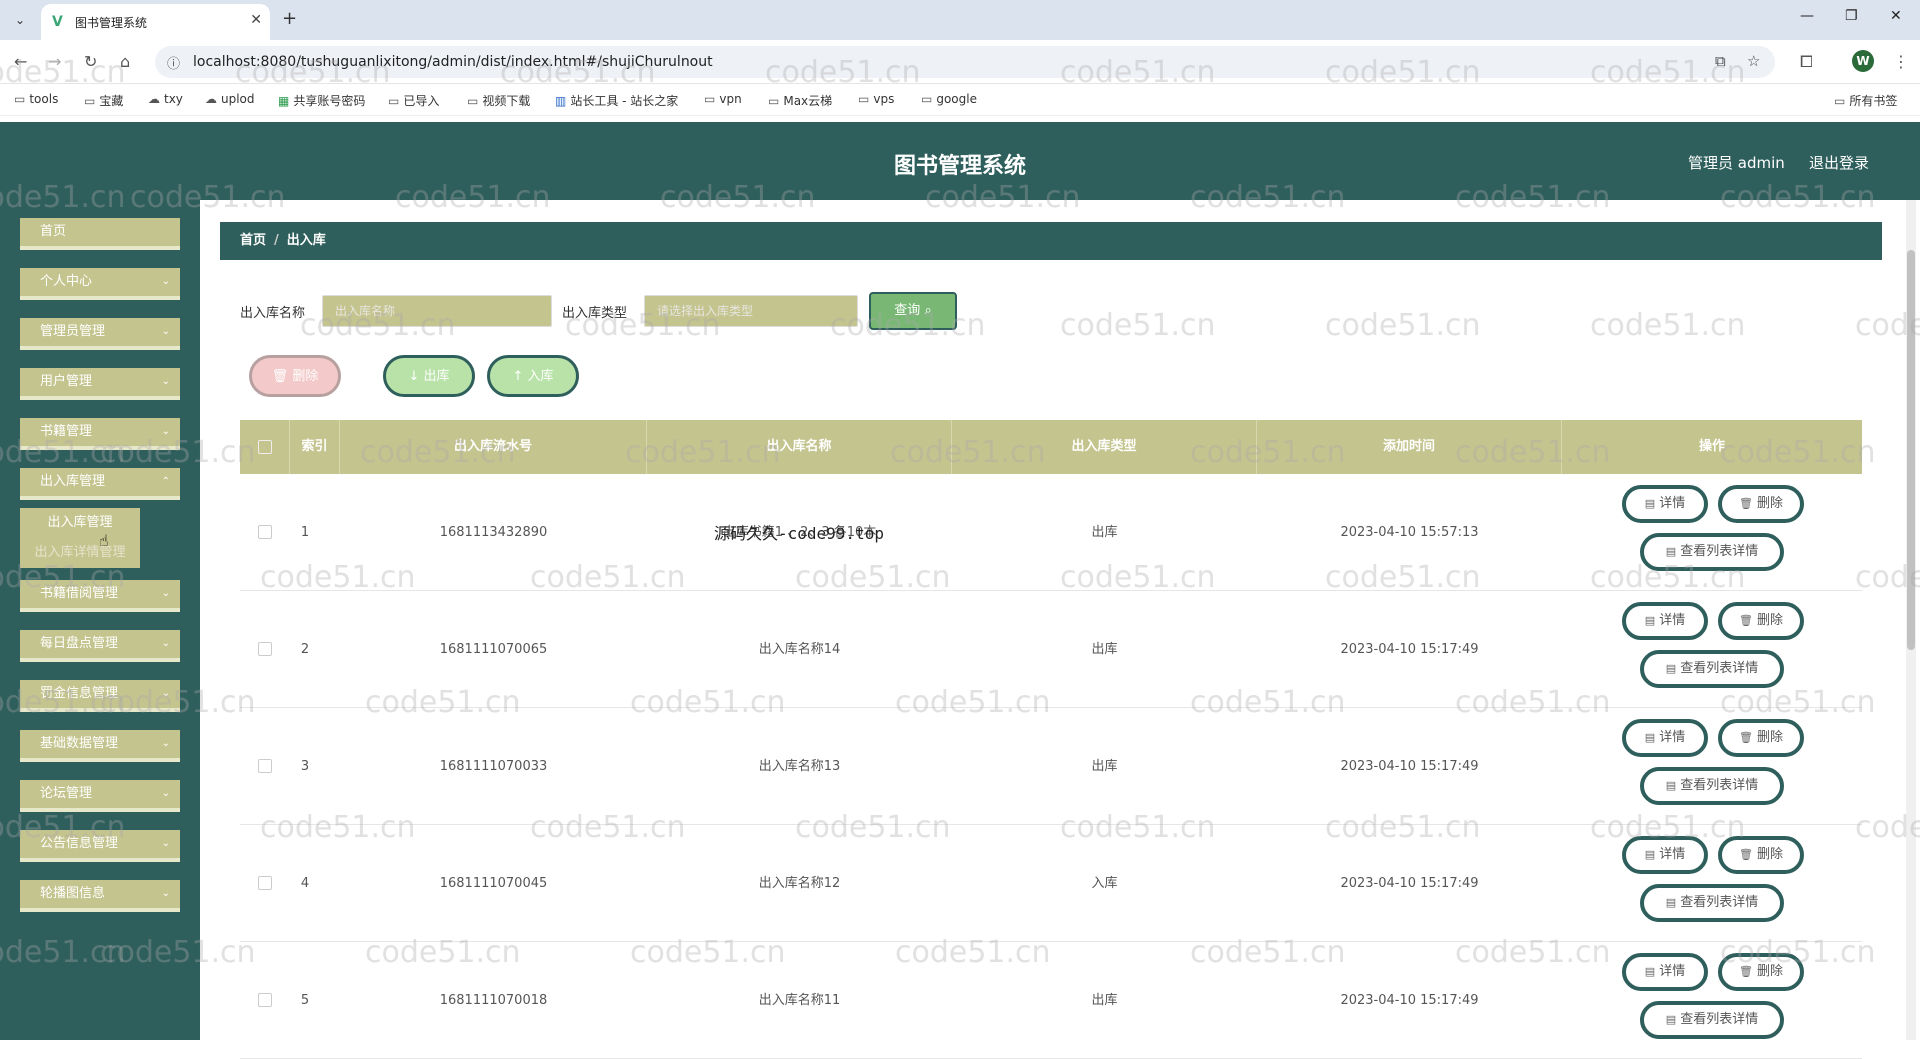 Image resolution: width=1920 pixels, height=1059 pixels. Describe the element at coordinates (1863, 61) in the screenshot. I see `profile-avatar: W` at that location.